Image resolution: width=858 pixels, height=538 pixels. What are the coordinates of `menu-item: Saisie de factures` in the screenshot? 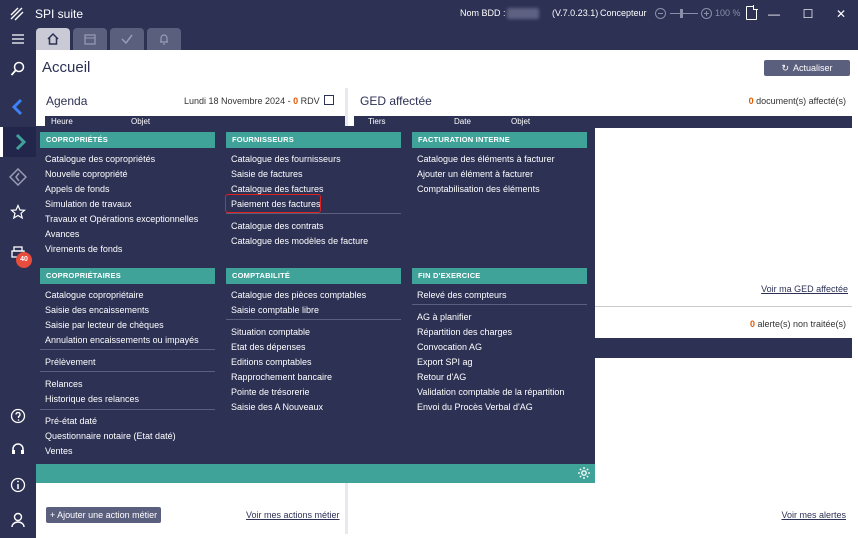 It's located at (267, 174).